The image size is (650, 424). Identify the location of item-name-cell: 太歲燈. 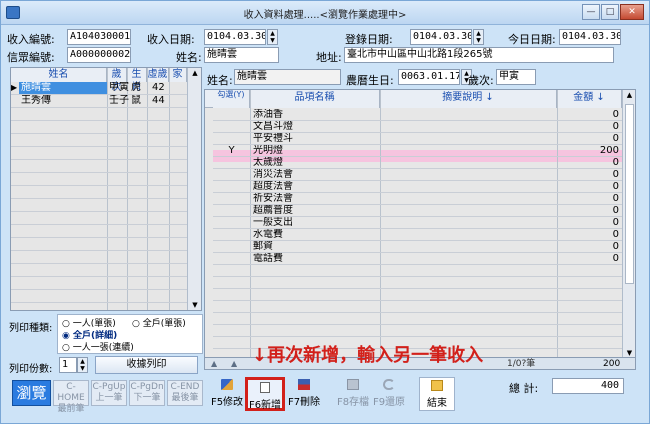
(316, 163).